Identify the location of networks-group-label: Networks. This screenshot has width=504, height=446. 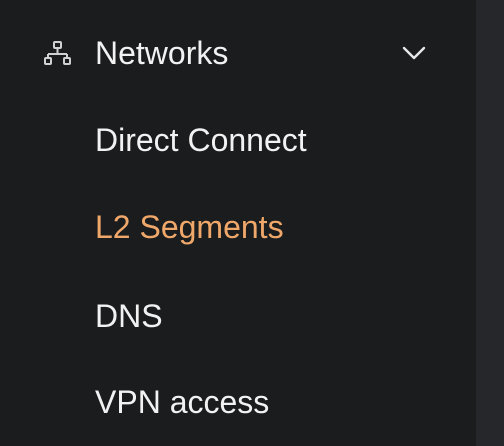
(162, 53).